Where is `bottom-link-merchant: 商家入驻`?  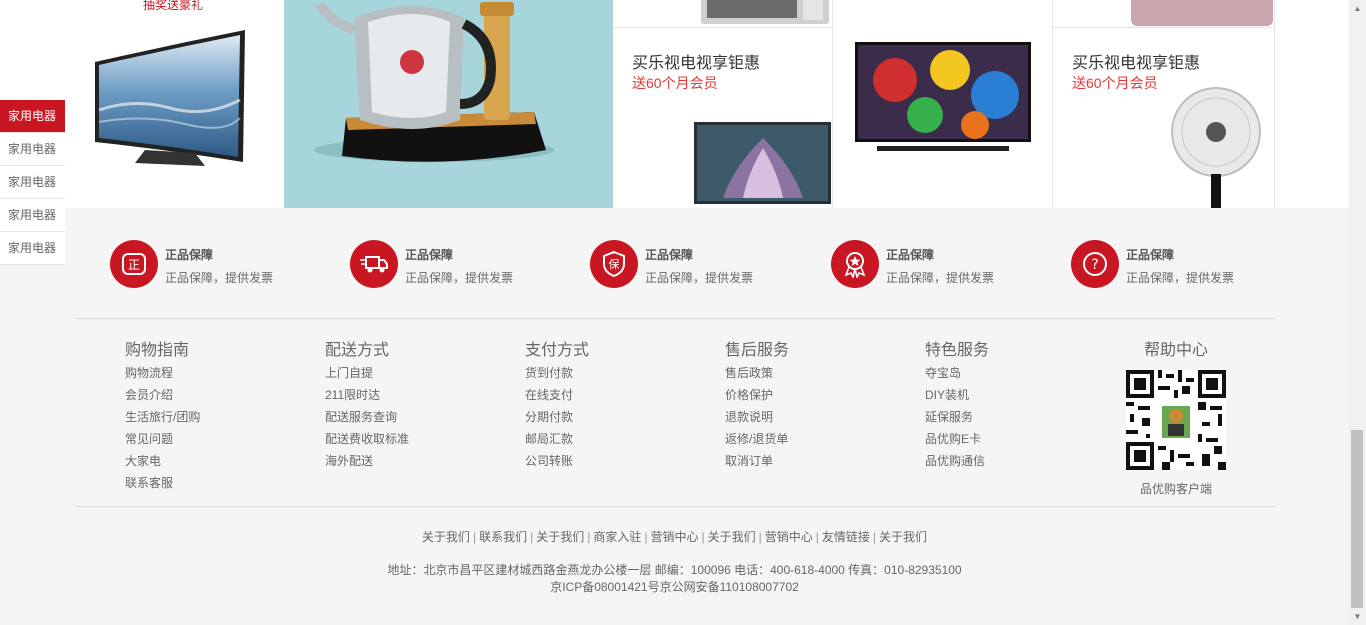
bottom-link-merchant: 商家入驻 is located at coordinates (617, 537).